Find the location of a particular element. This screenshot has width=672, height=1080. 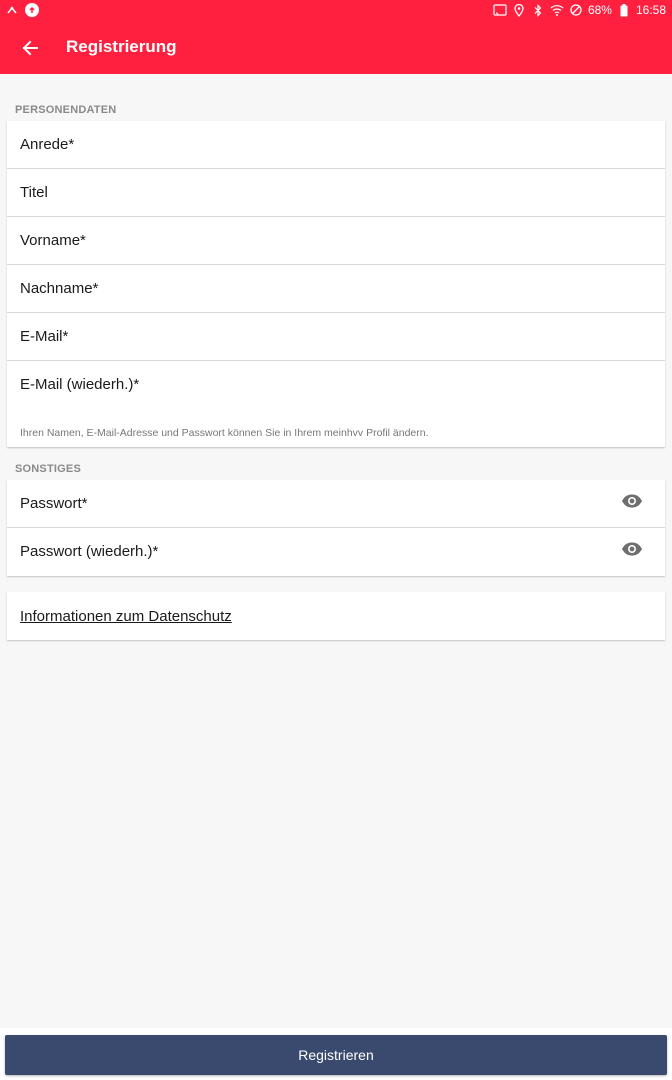

first-name-field: Vorname* is located at coordinates (336, 241).